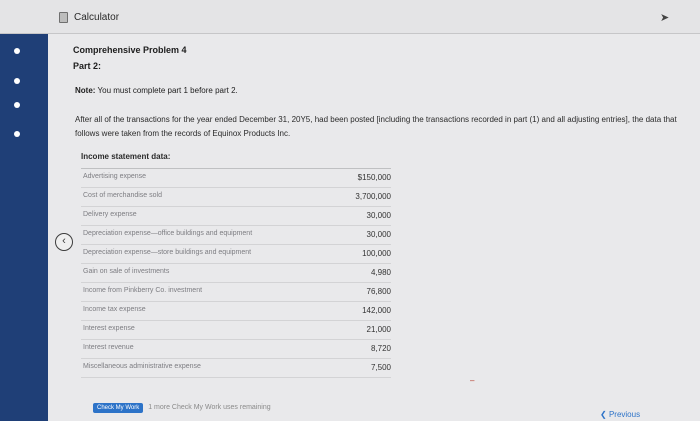 The width and height of the screenshot is (700, 421). I want to click on question-nav-sidebar, so click(24, 227).